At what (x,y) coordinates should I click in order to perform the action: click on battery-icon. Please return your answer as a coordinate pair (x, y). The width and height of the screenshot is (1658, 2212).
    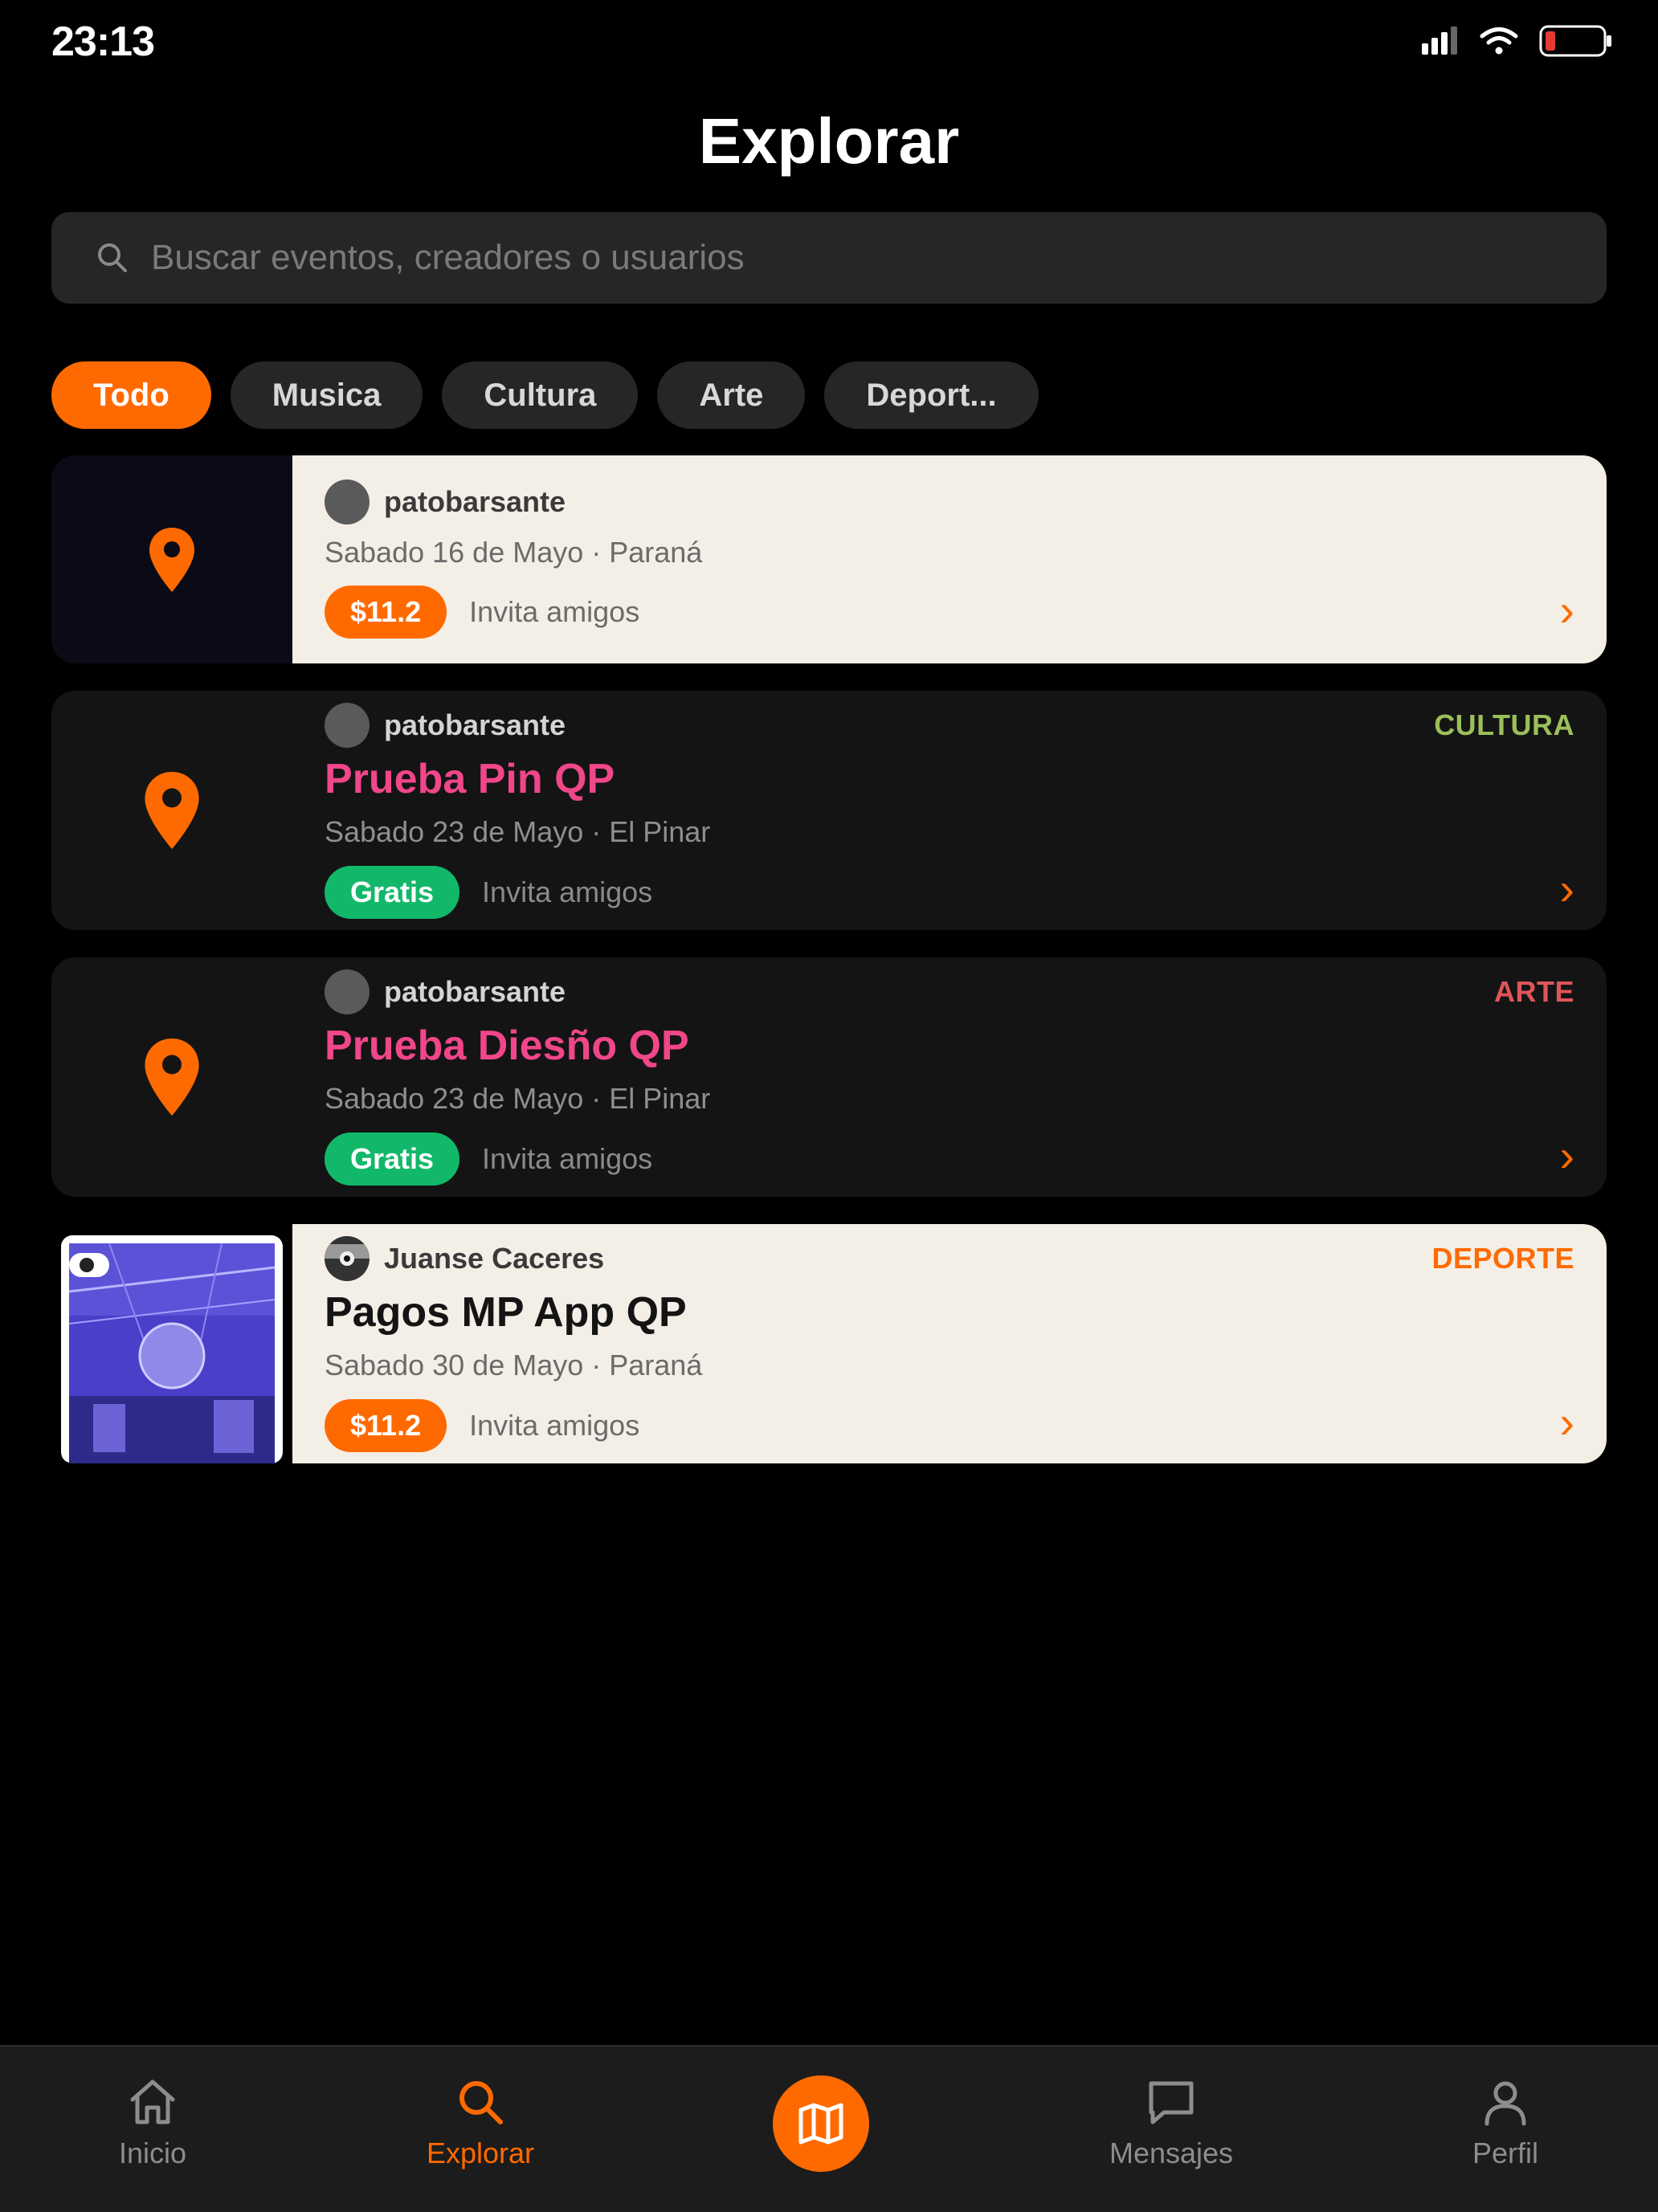
    Looking at the image, I should click on (1575, 41).